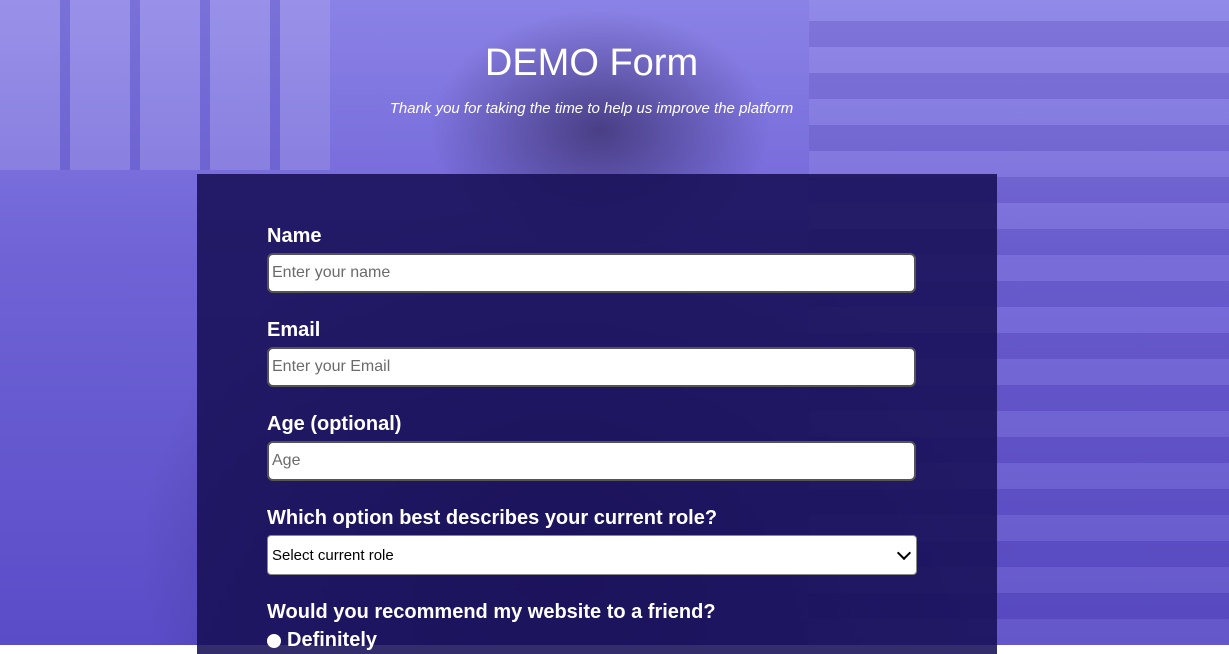 Image resolution: width=1229 pixels, height=654 pixels. What do you see at coordinates (294, 236) in the screenshot?
I see `name-label: Name` at bounding box center [294, 236].